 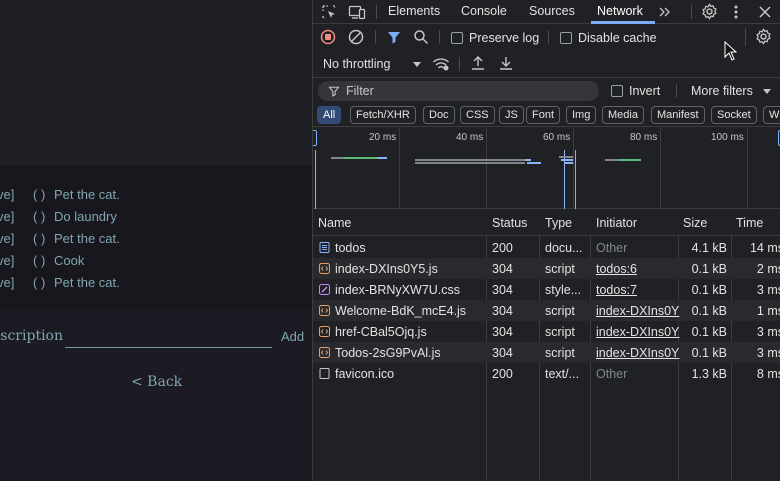 What do you see at coordinates (638, 290) in the screenshot?
I see `initiator-link: todos:7` at bounding box center [638, 290].